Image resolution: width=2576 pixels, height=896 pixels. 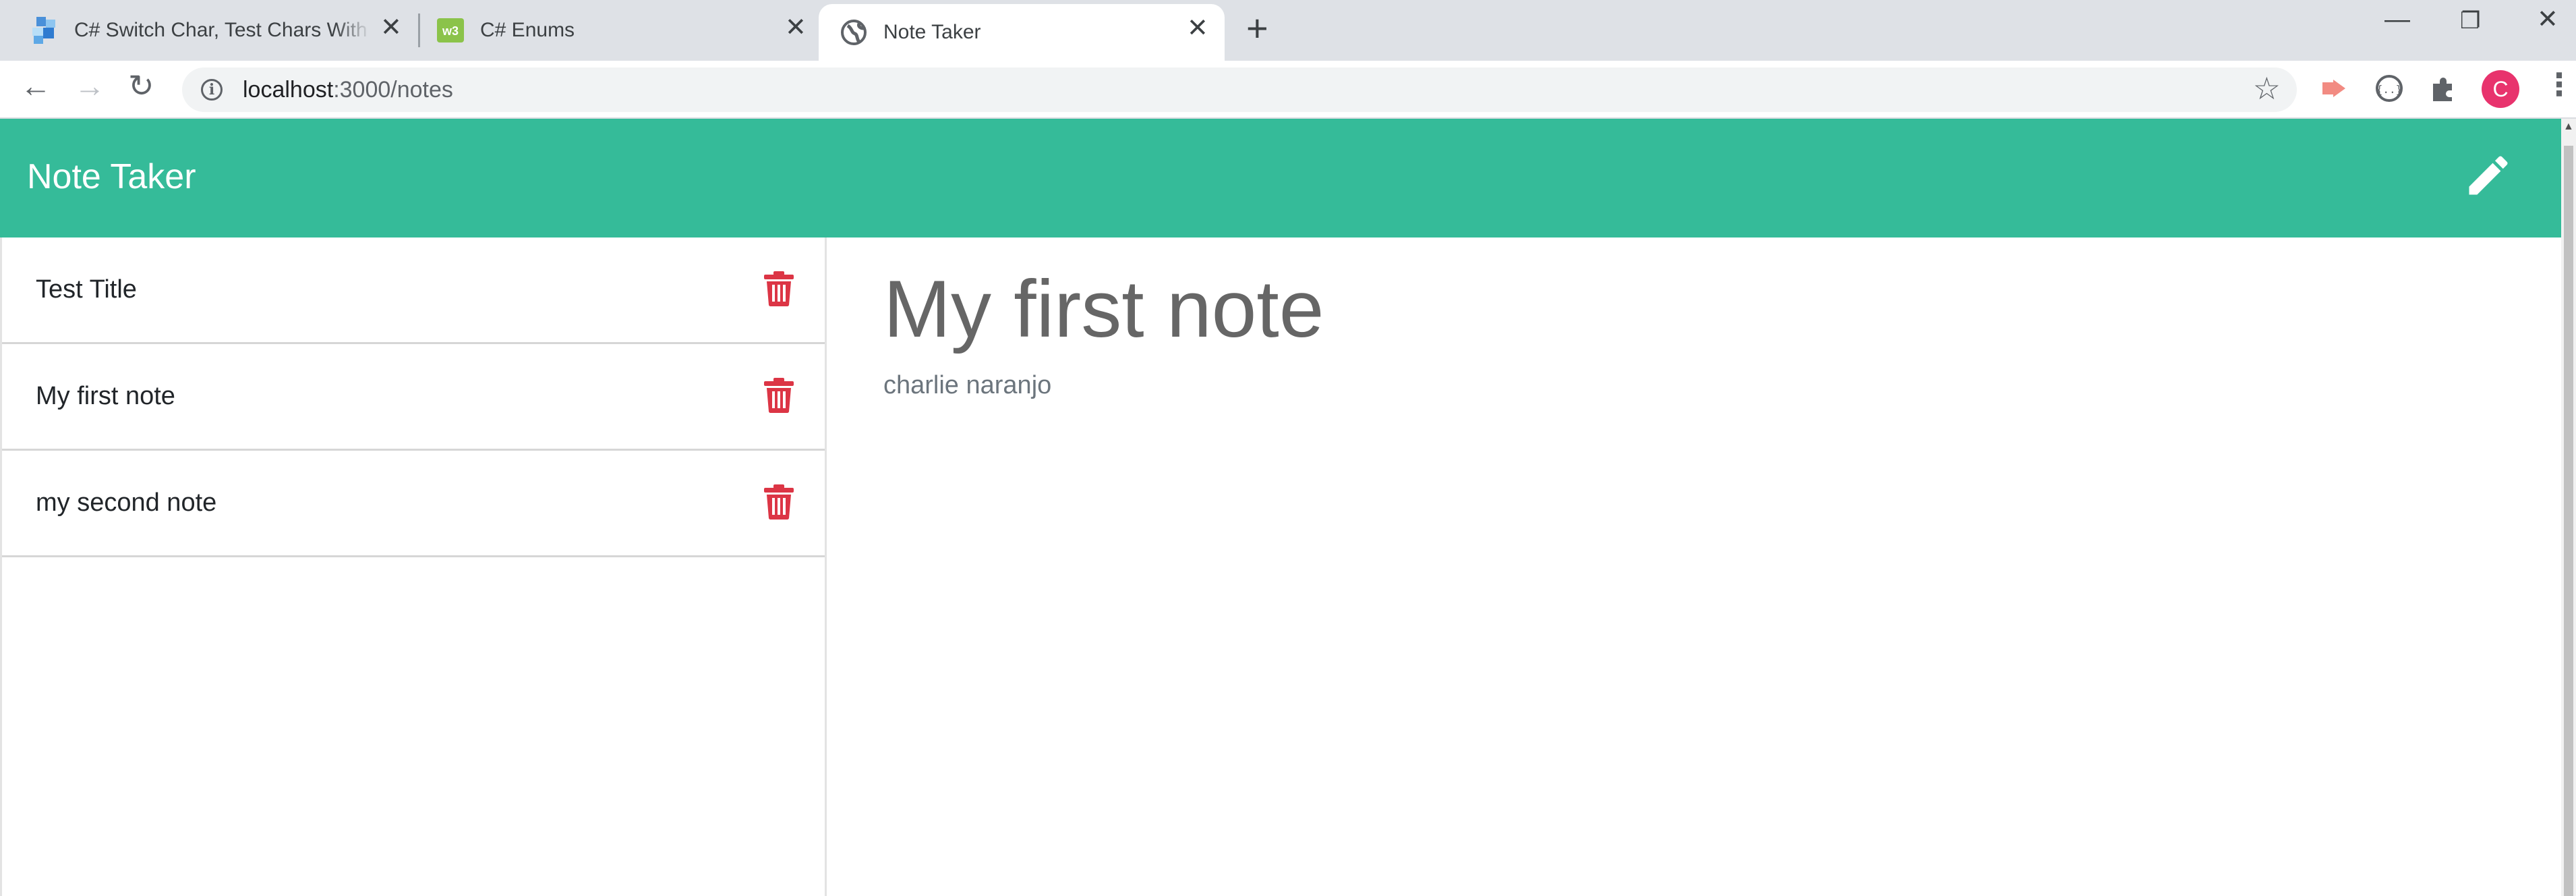 What do you see at coordinates (127, 502) in the screenshot?
I see `note-list-title: my second note` at bounding box center [127, 502].